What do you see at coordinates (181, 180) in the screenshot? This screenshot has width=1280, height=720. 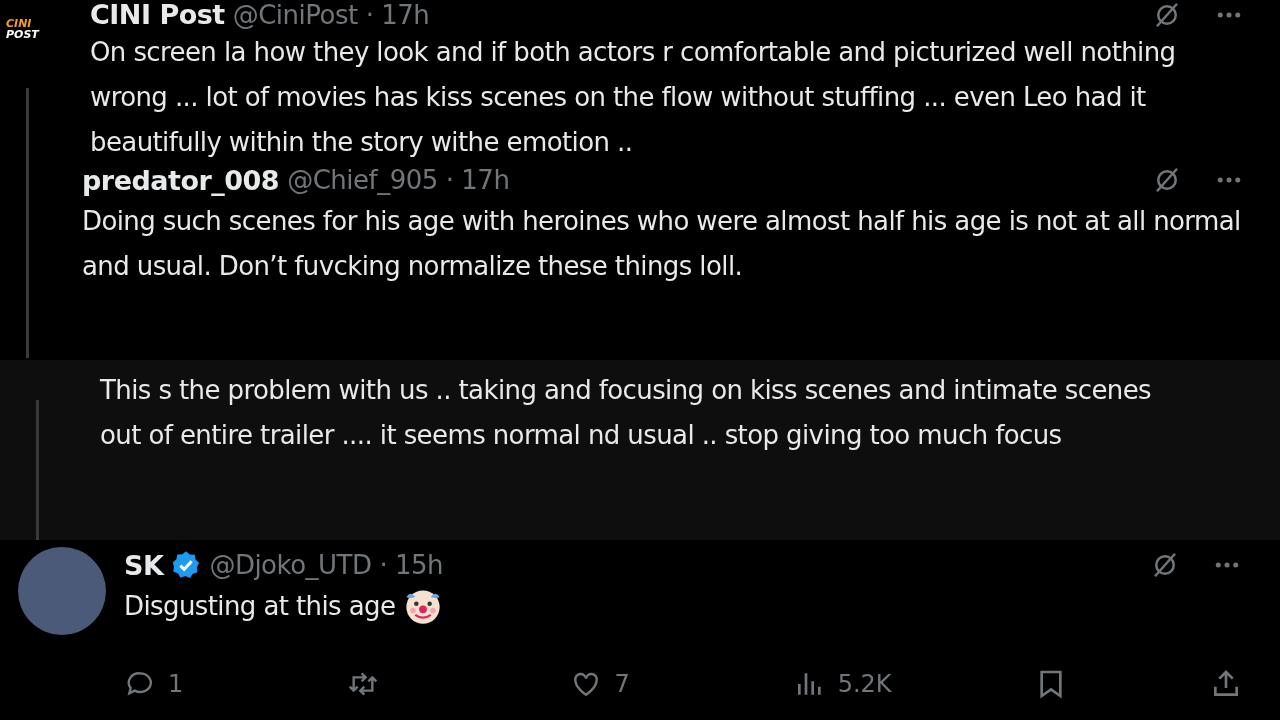 I see `author-name: predator_008` at bounding box center [181, 180].